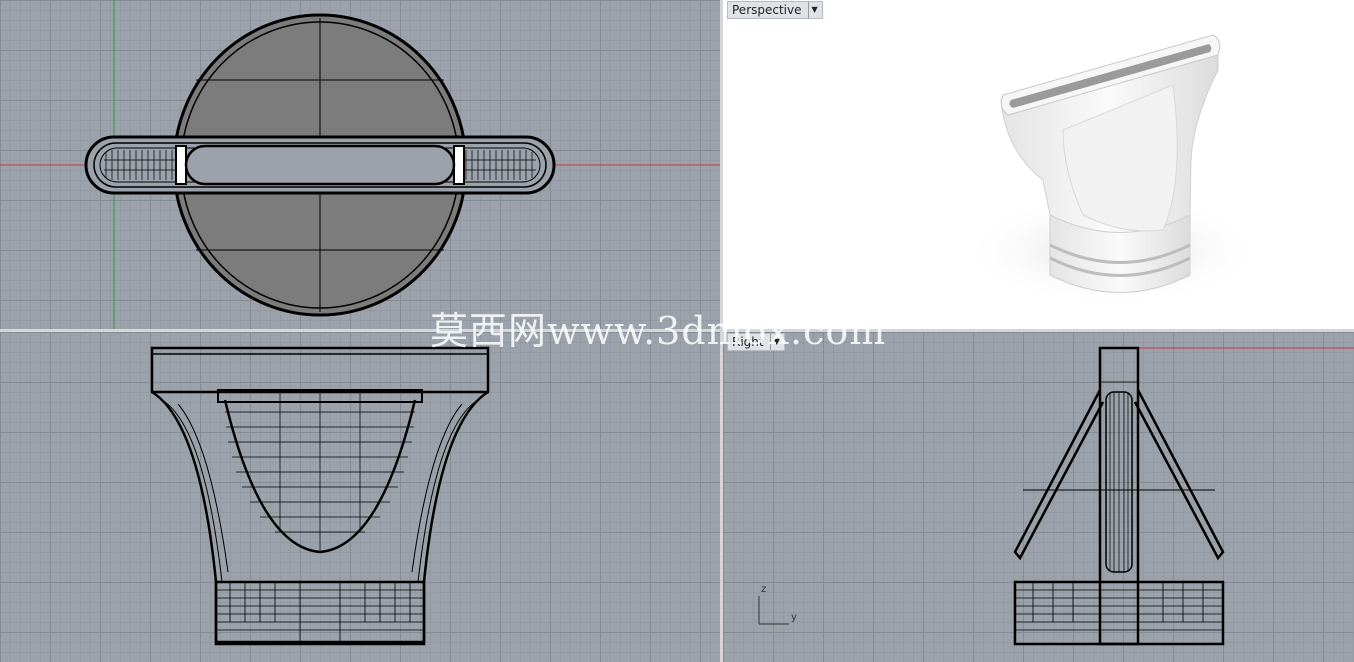 This screenshot has height=662, width=1354. What do you see at coordinates (320, 496) in the screenshot?
I see `front-view-wireframe` at bounding box center [320, 496].